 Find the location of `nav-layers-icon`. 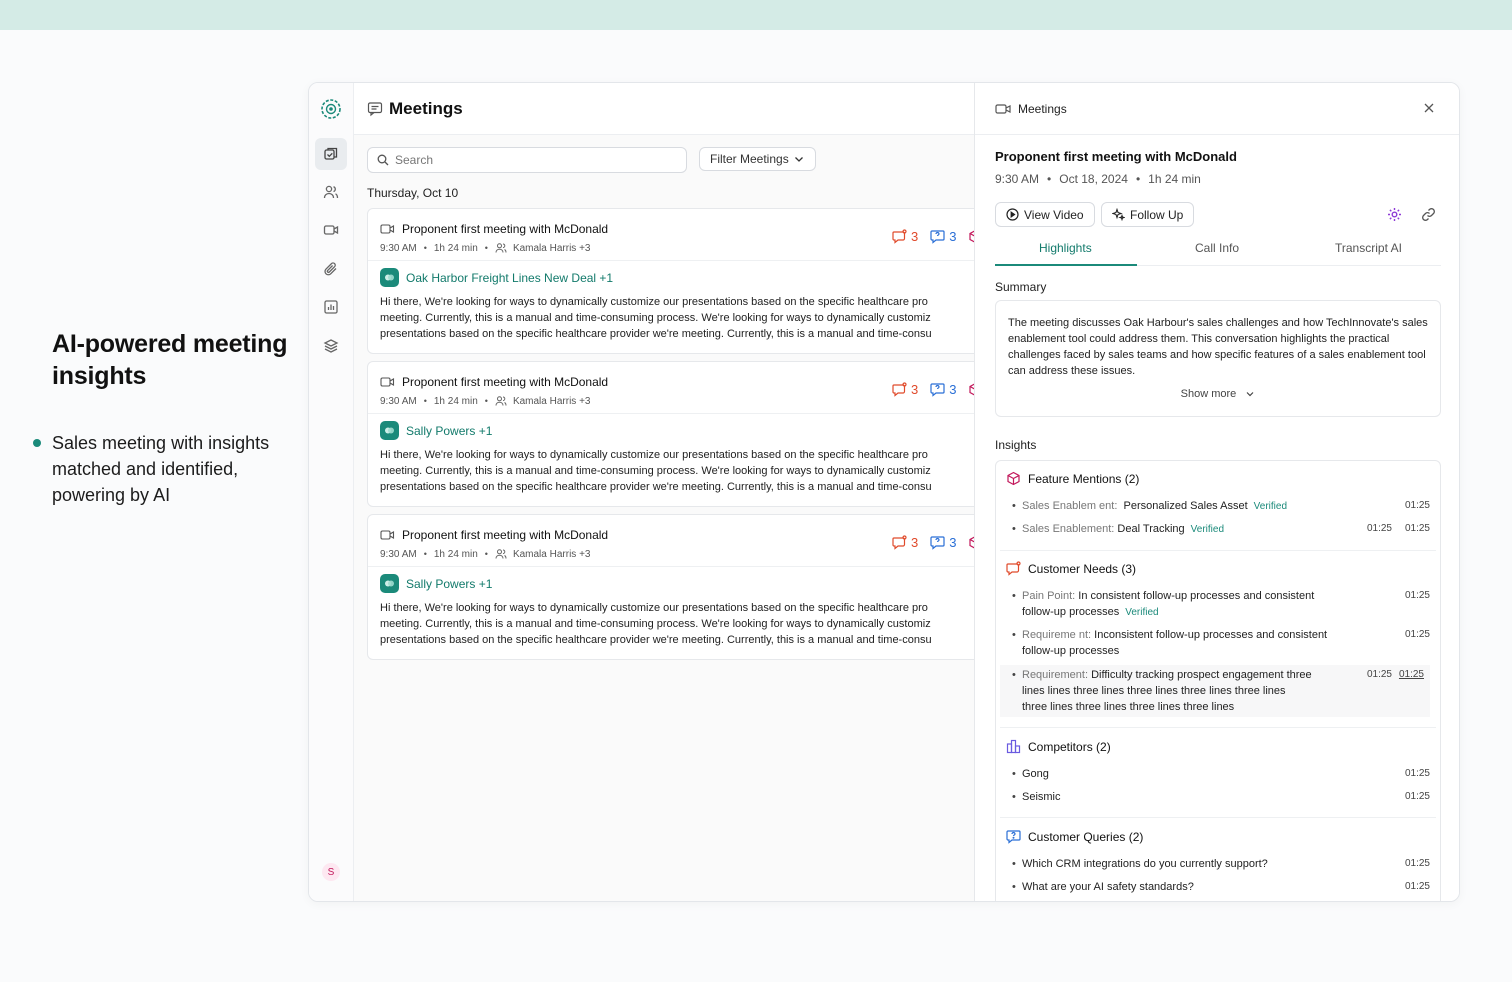

nav-layers-icon is located at coordinates (331, 346).